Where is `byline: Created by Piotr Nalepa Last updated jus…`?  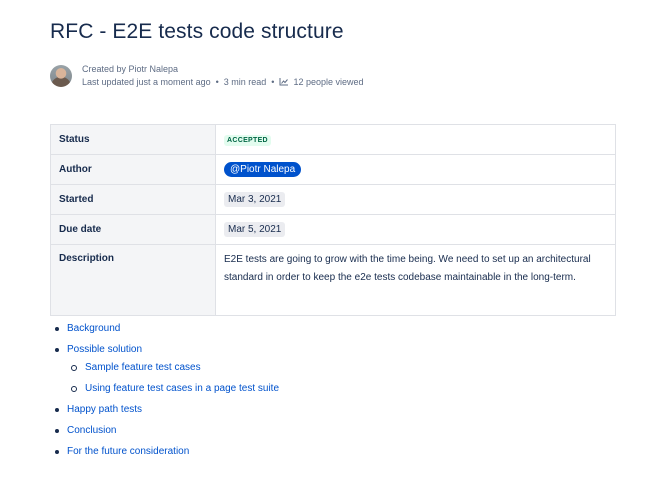
byline: Created by Piotr Nalepa Last updated jus… is located at coordinates (207, 76).